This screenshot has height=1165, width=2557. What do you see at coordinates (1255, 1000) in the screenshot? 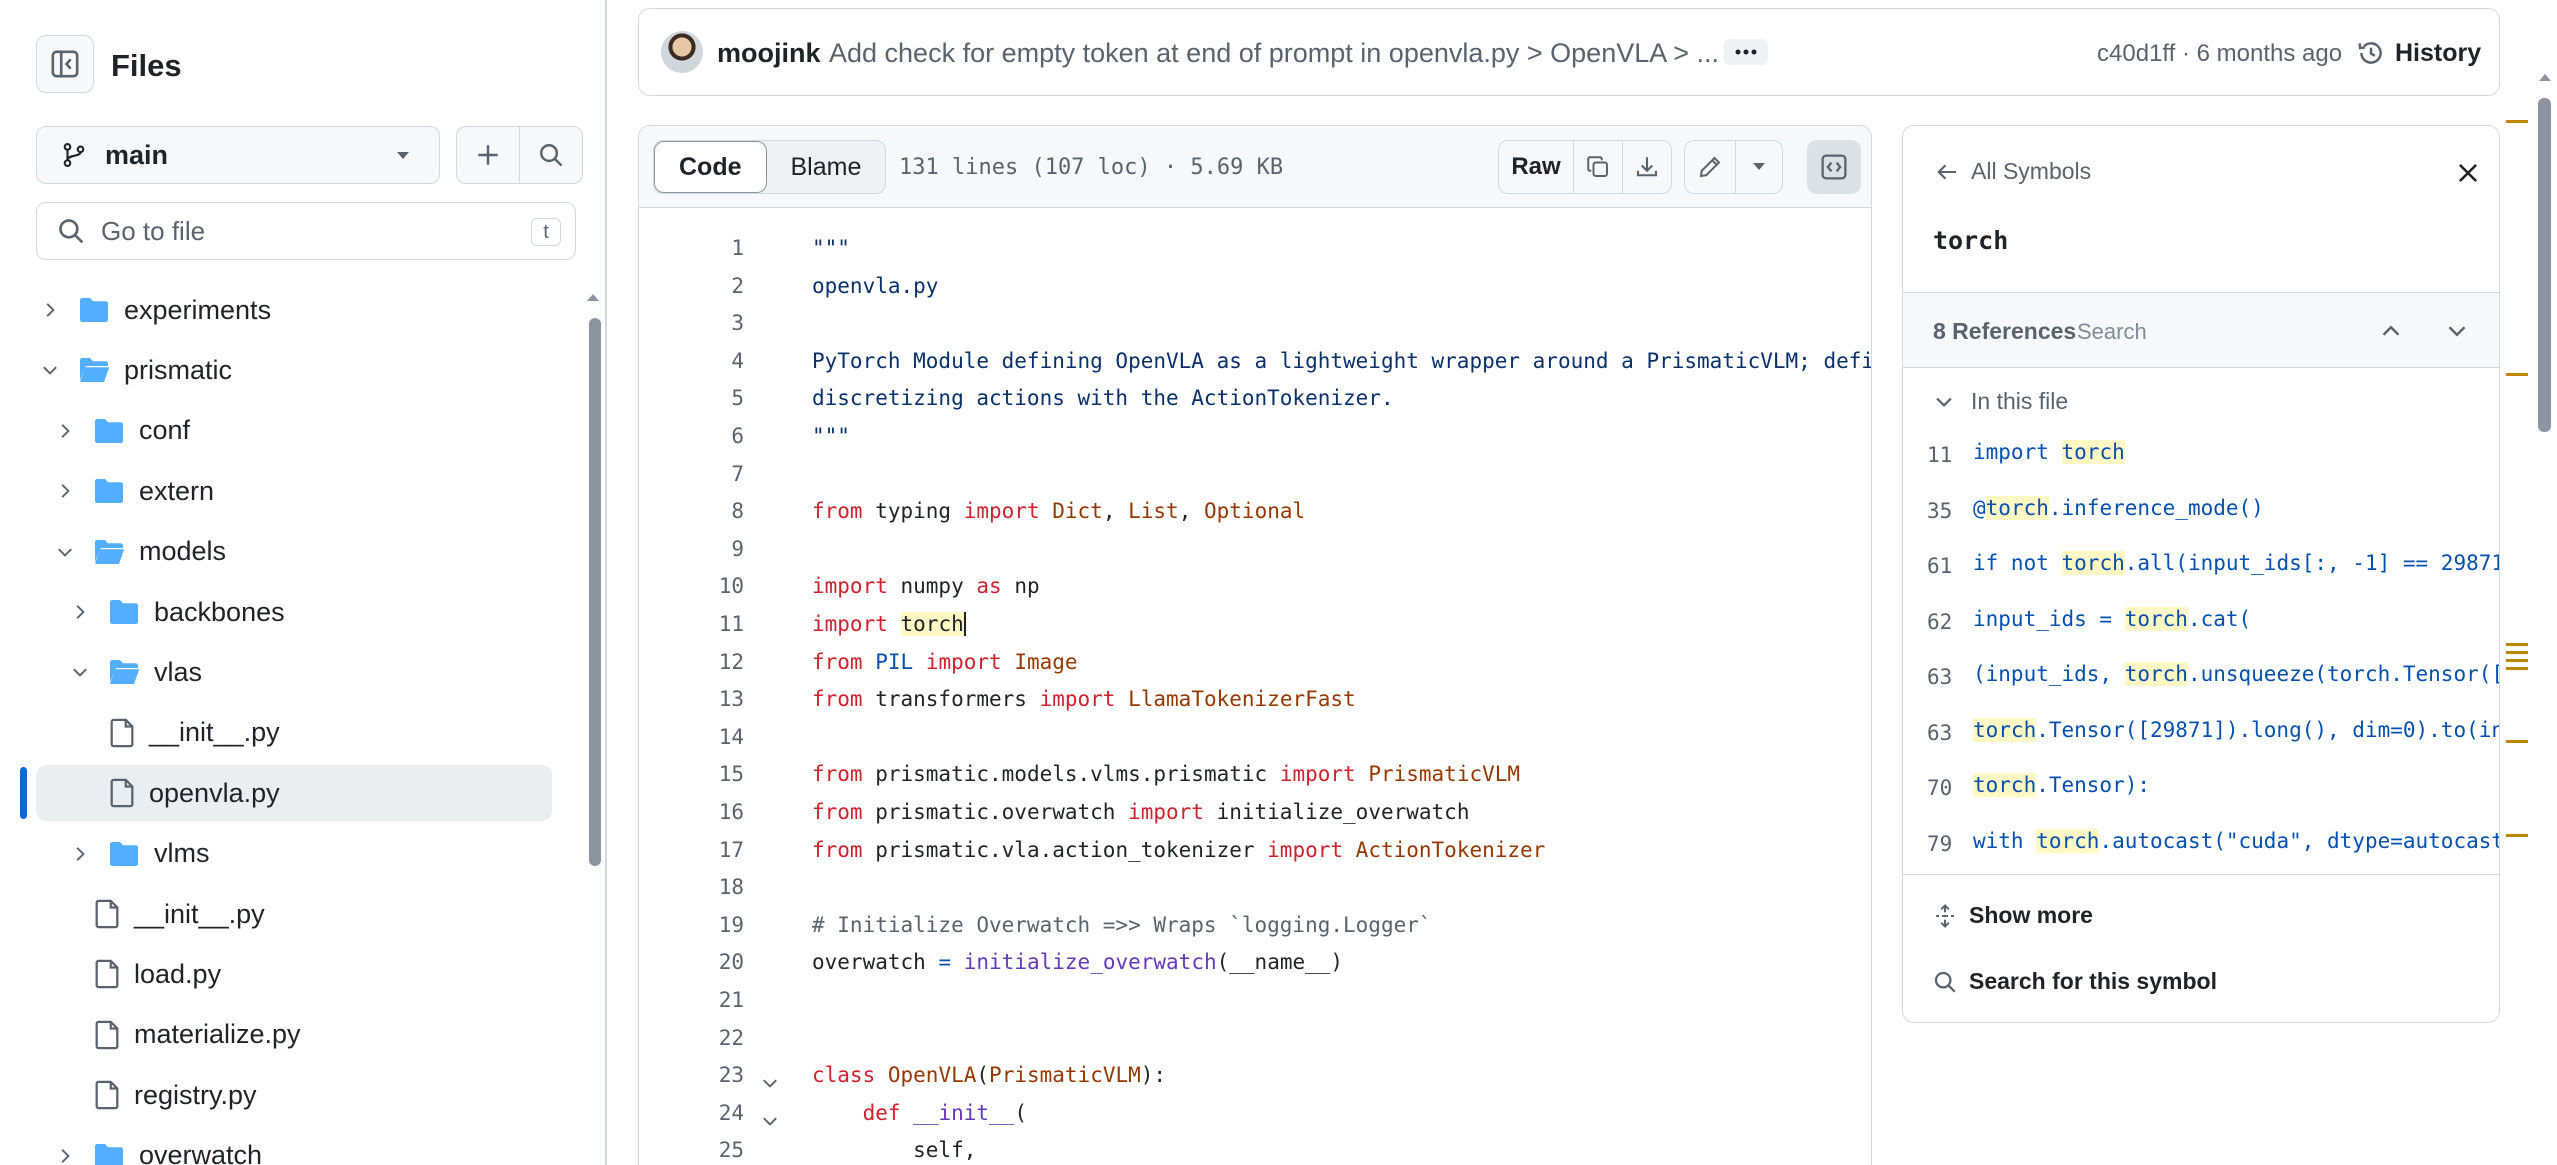
I see `code-line: 21` at bounding box center [1255, 1000].